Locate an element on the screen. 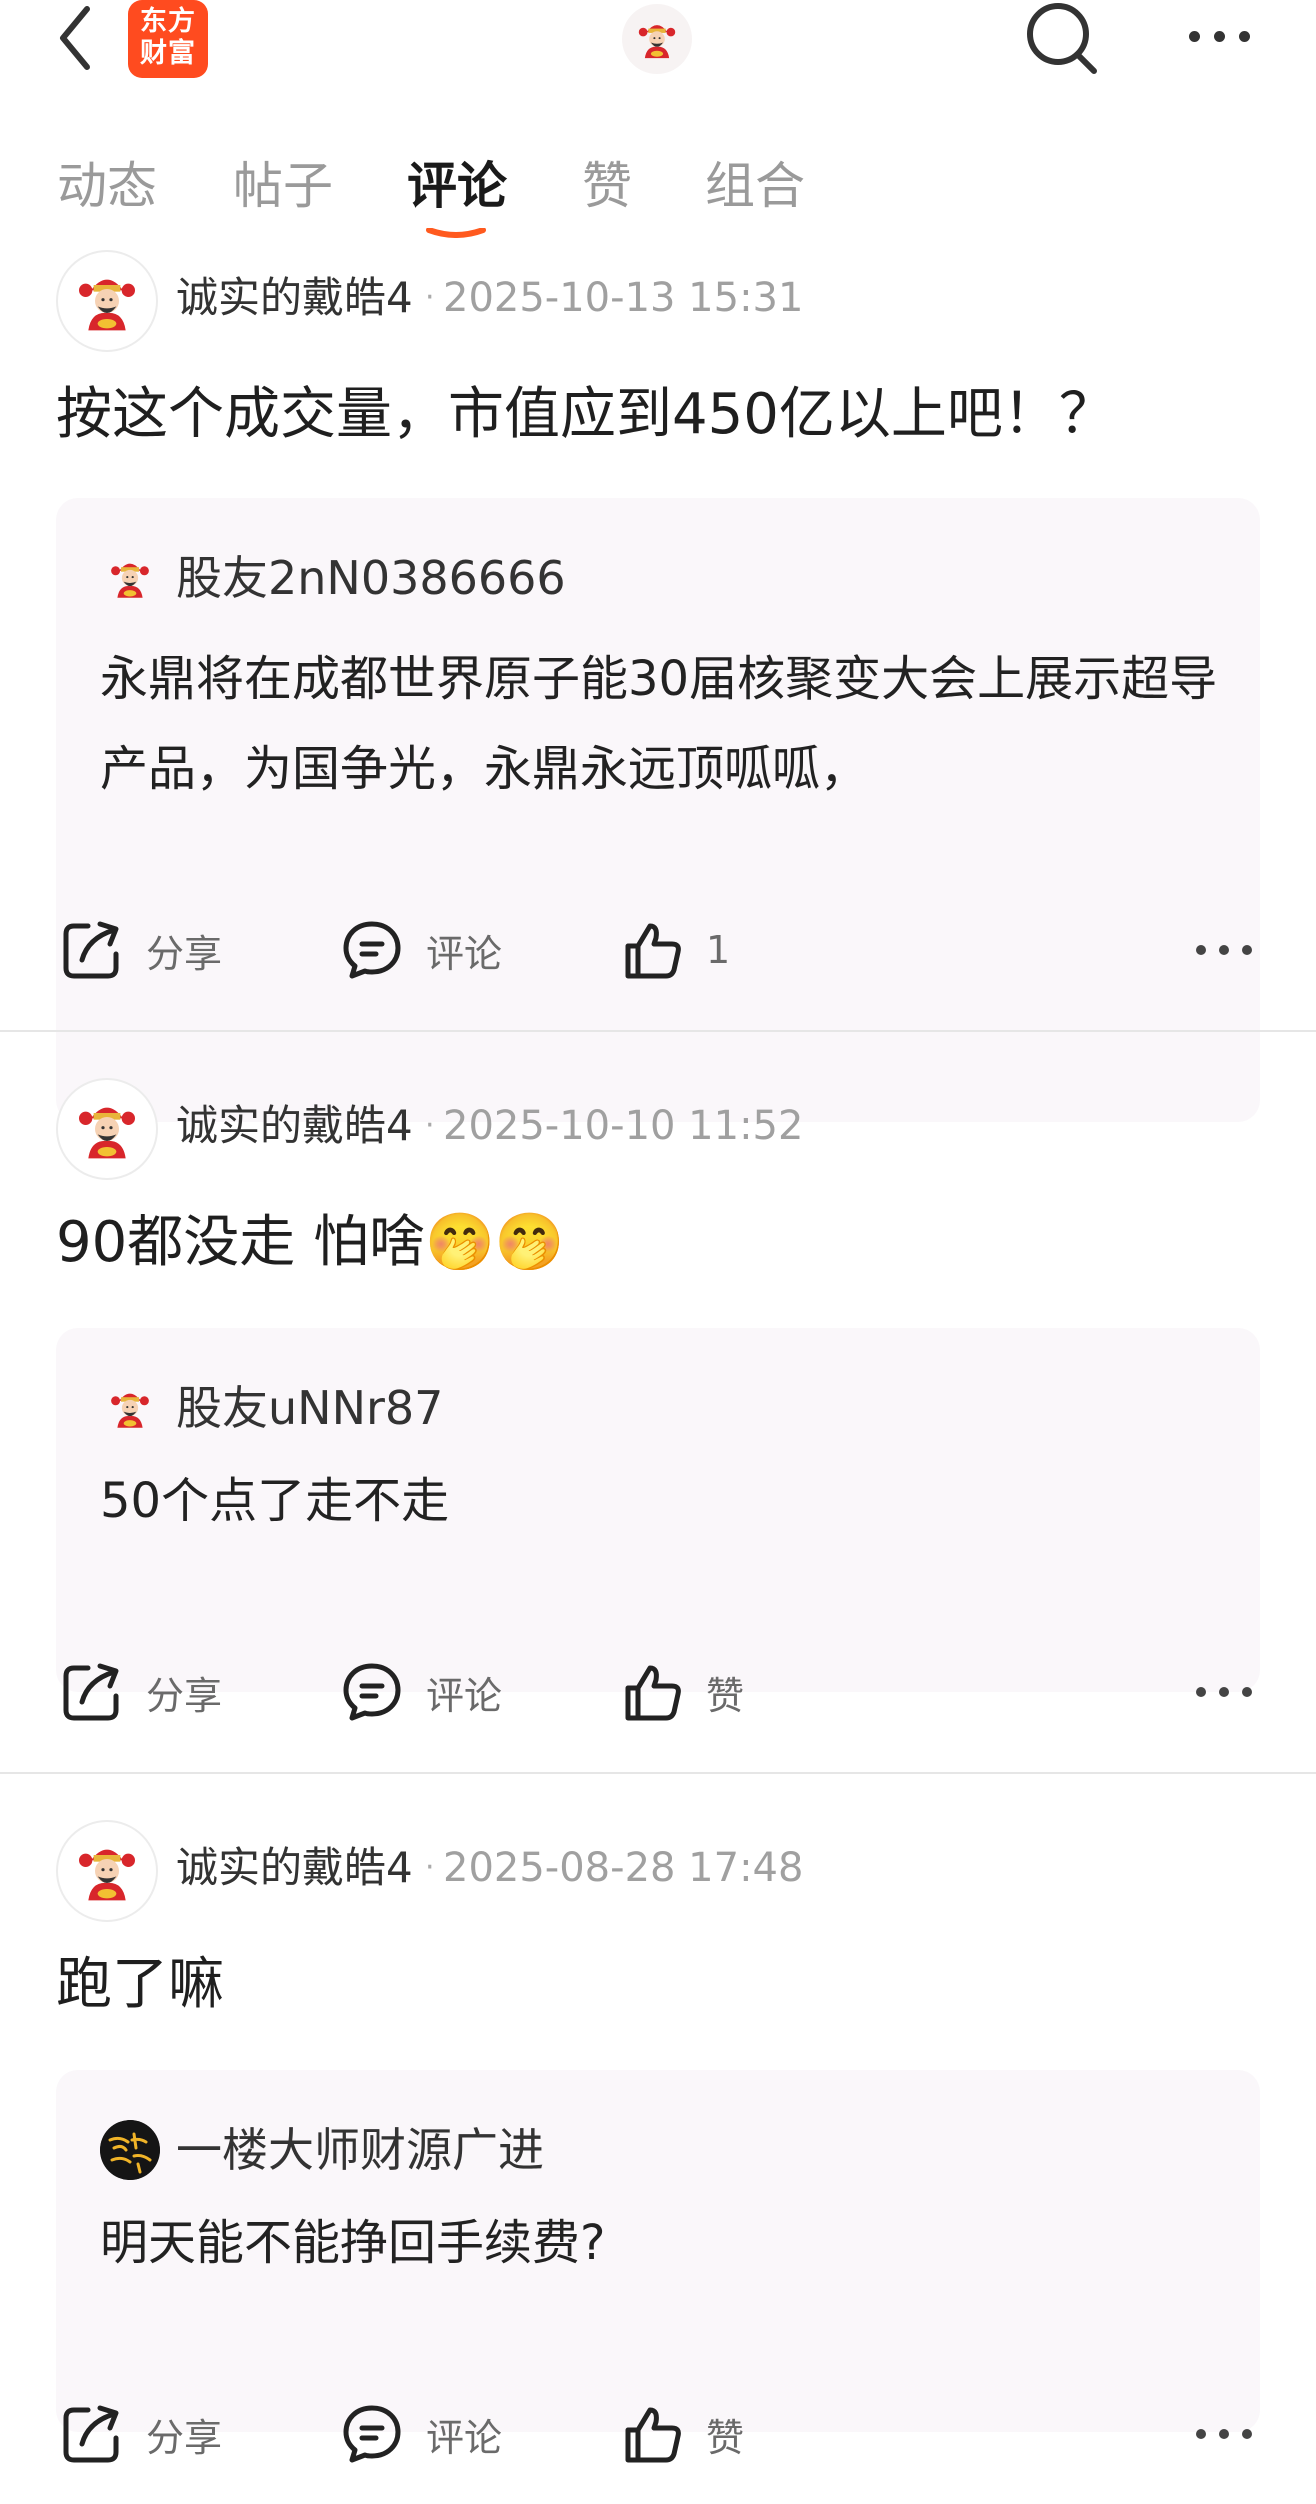 The height and width of the screenshot is (2504, 1316). chevron-left-icon is located at coordinates (75, 37).